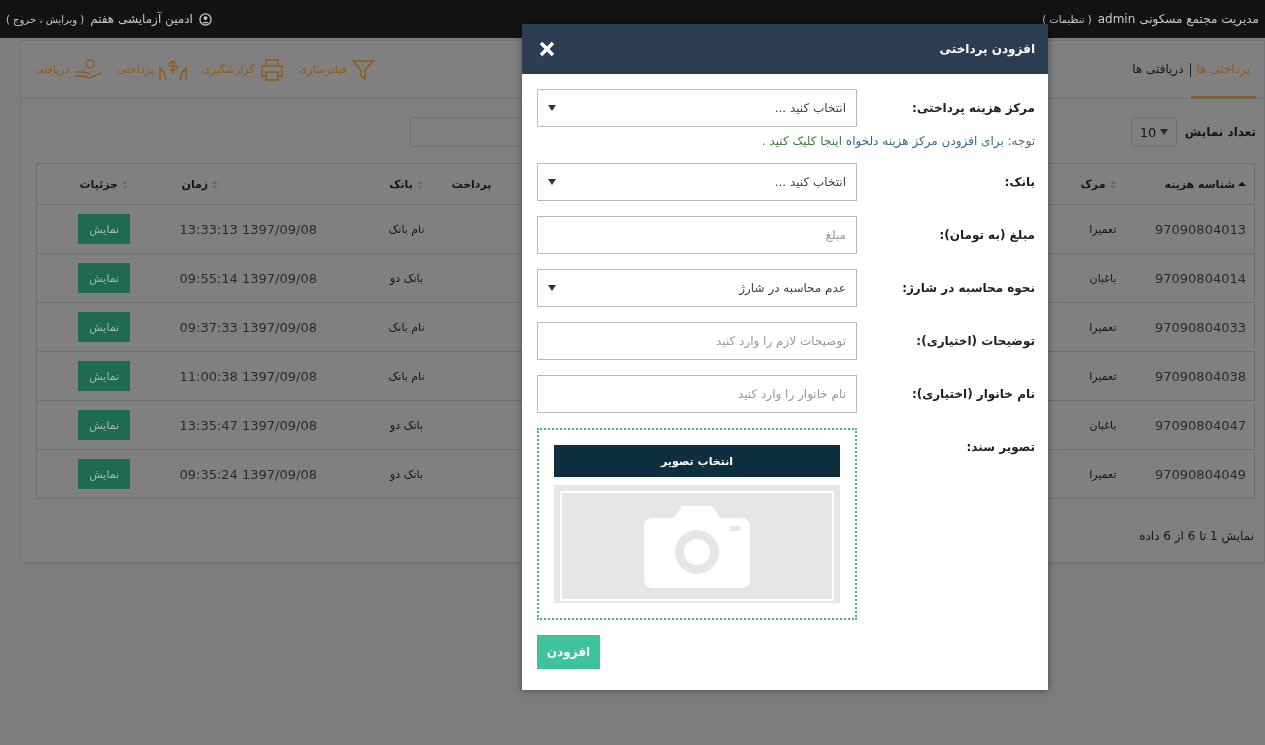 This screenshot has width=1265, height=745. I want to click on hand-coin-icon, so click(88, 69).